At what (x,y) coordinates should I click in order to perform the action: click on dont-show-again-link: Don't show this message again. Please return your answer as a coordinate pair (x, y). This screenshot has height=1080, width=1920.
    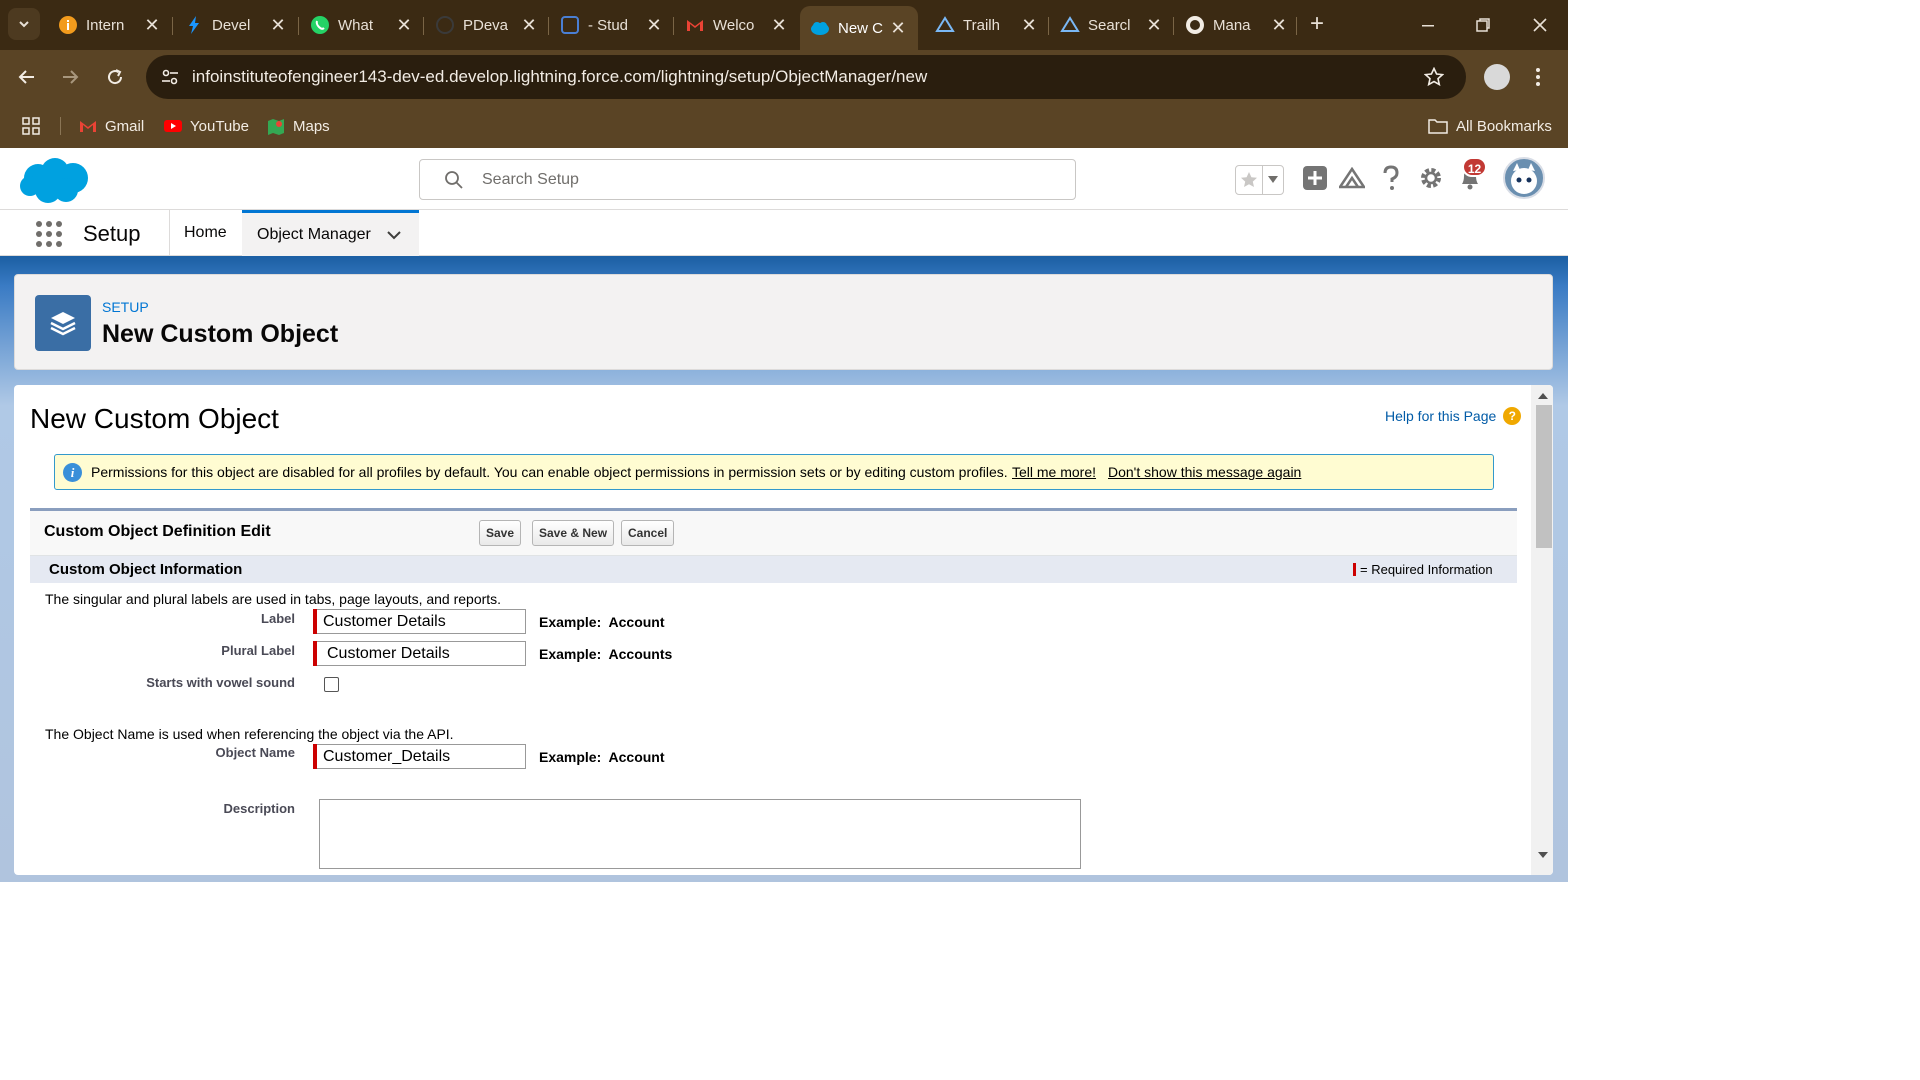
    Looking at the image, I should click on (1204, 472).